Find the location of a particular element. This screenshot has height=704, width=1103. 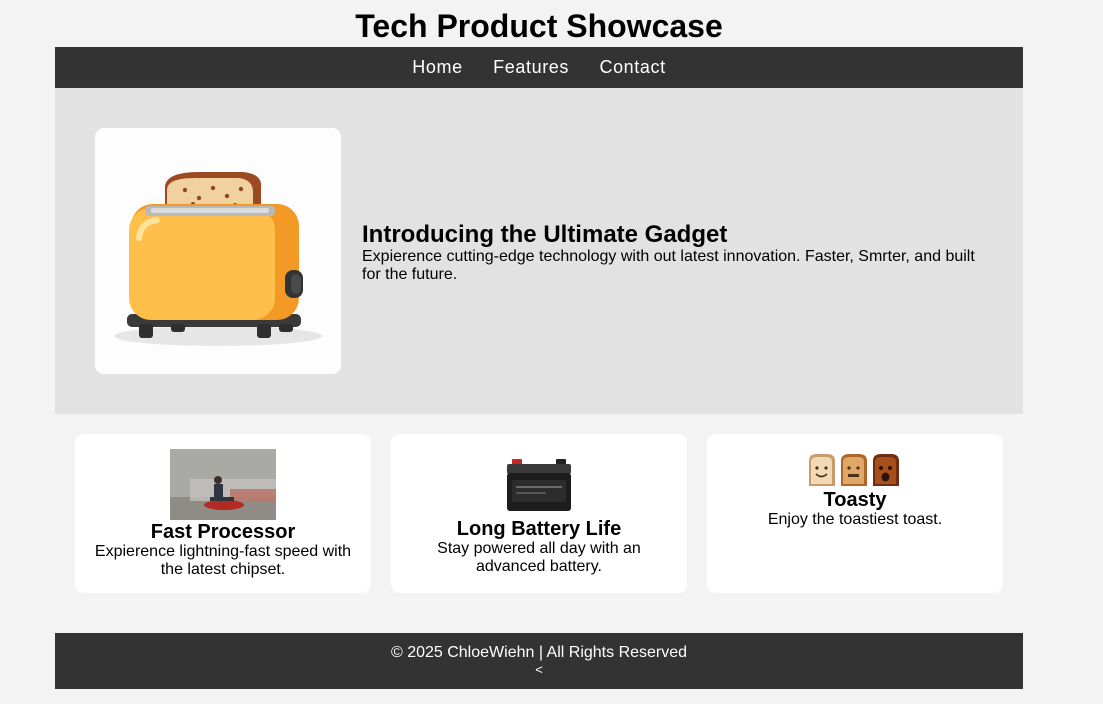

feature-title: Long Battery Life is located at coordinates (539, 529).